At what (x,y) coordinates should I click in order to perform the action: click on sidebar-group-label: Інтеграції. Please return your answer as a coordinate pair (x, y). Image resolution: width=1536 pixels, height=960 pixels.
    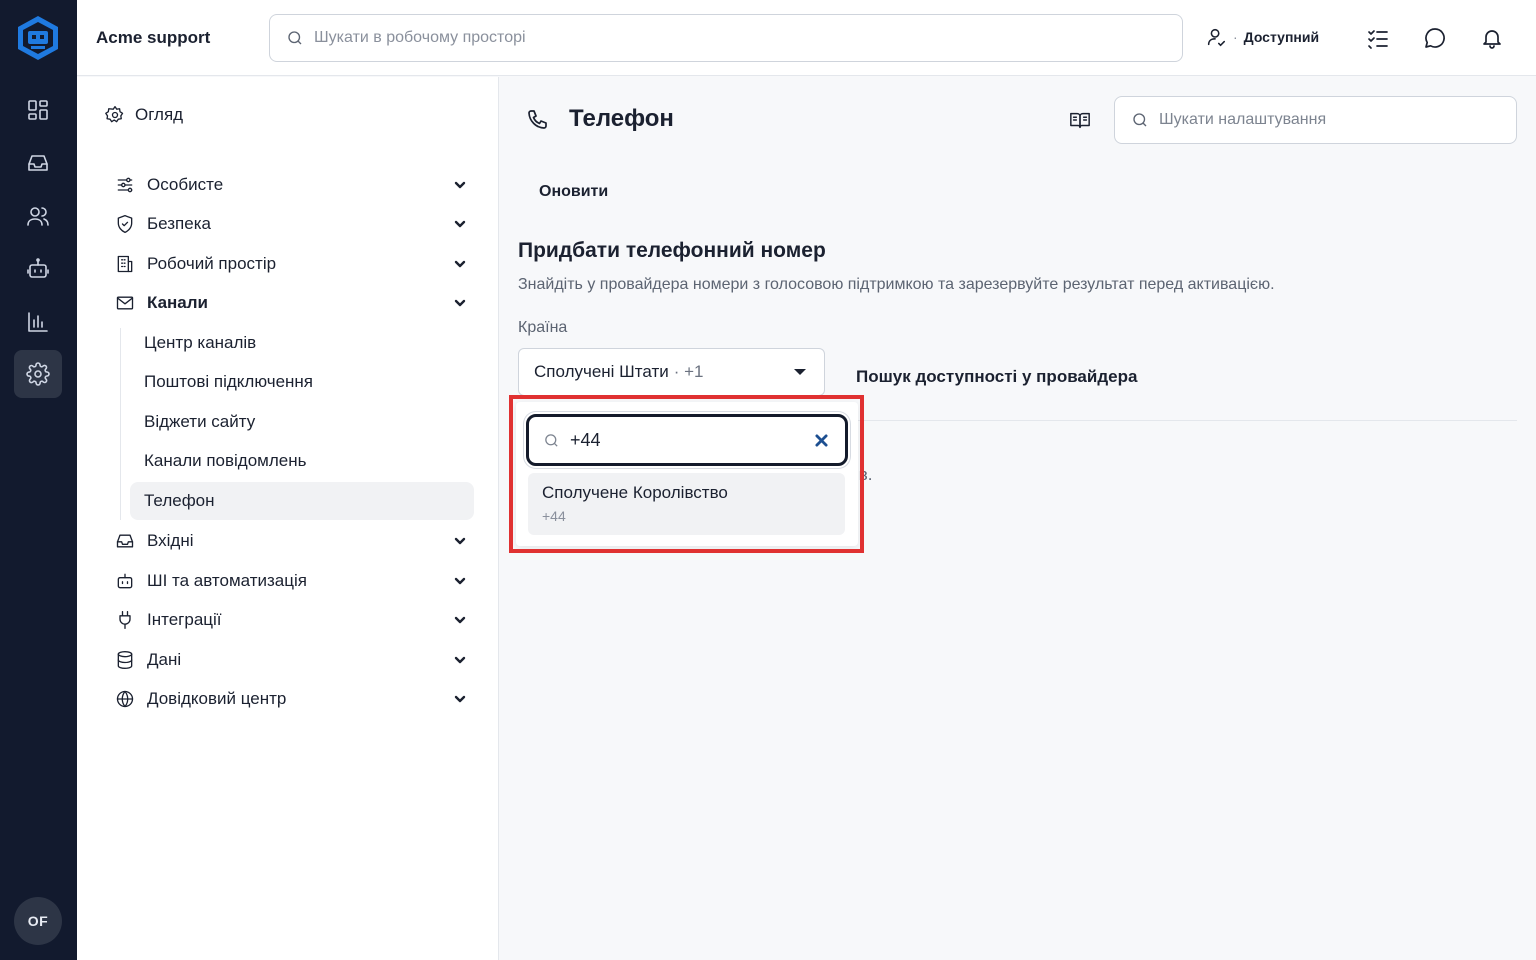
    Looking at the image, I should click on (184, 619).